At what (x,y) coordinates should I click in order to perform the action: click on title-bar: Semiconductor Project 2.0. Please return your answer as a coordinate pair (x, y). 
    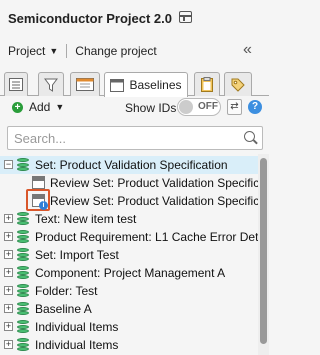
    Looking at the image, I should click on (134, 18).